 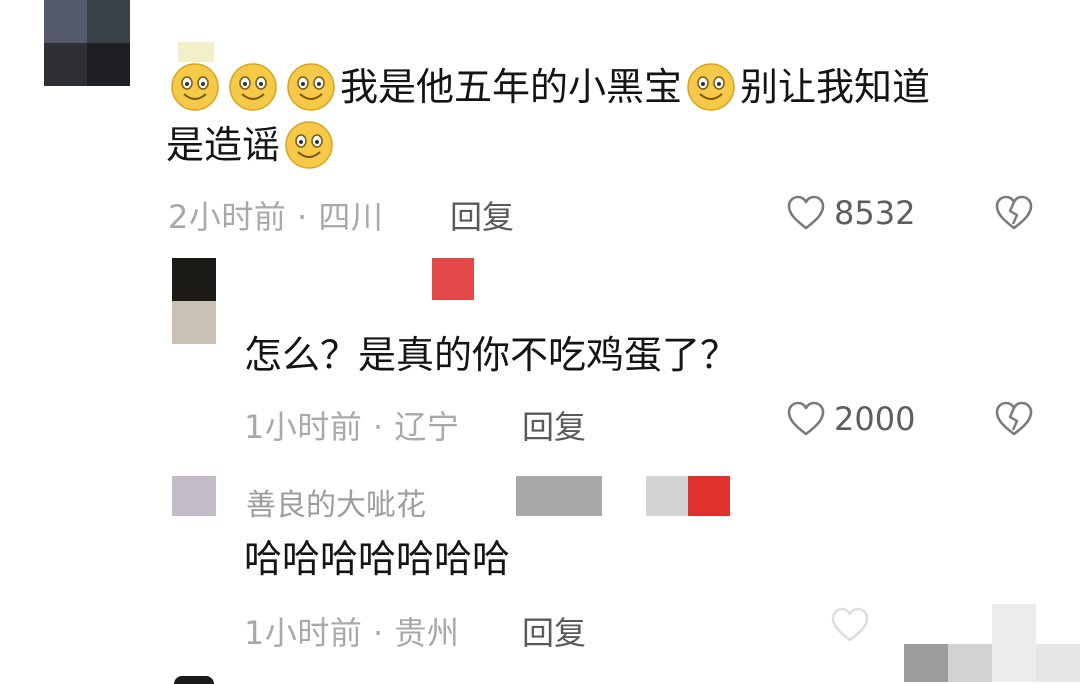 What do you see at coordinates (427, 427) in the screenshot?
I see `comment-location: 辽宁` at bounding box center [427, 427].